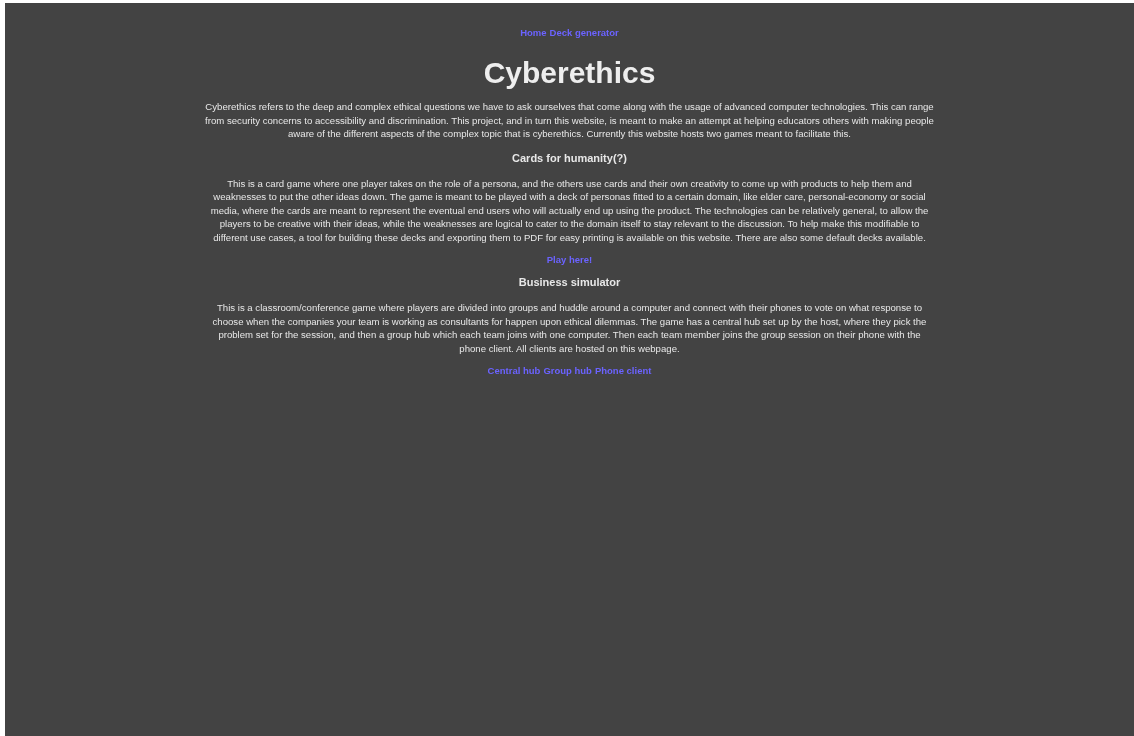  I want to click on game-link: Phone client, so click(623, 370).